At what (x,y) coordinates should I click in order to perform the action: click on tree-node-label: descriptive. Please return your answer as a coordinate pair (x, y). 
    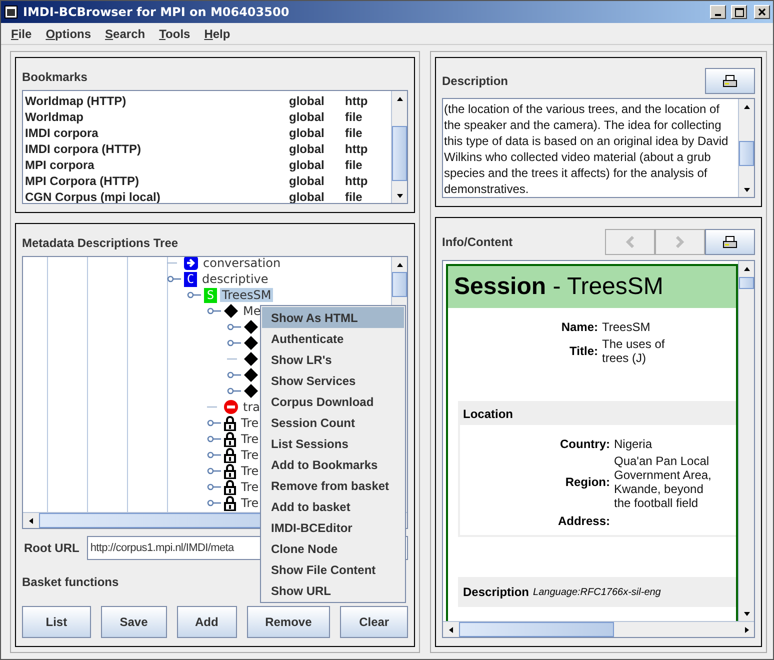
    Looking at the image, I should click on (235, 279).